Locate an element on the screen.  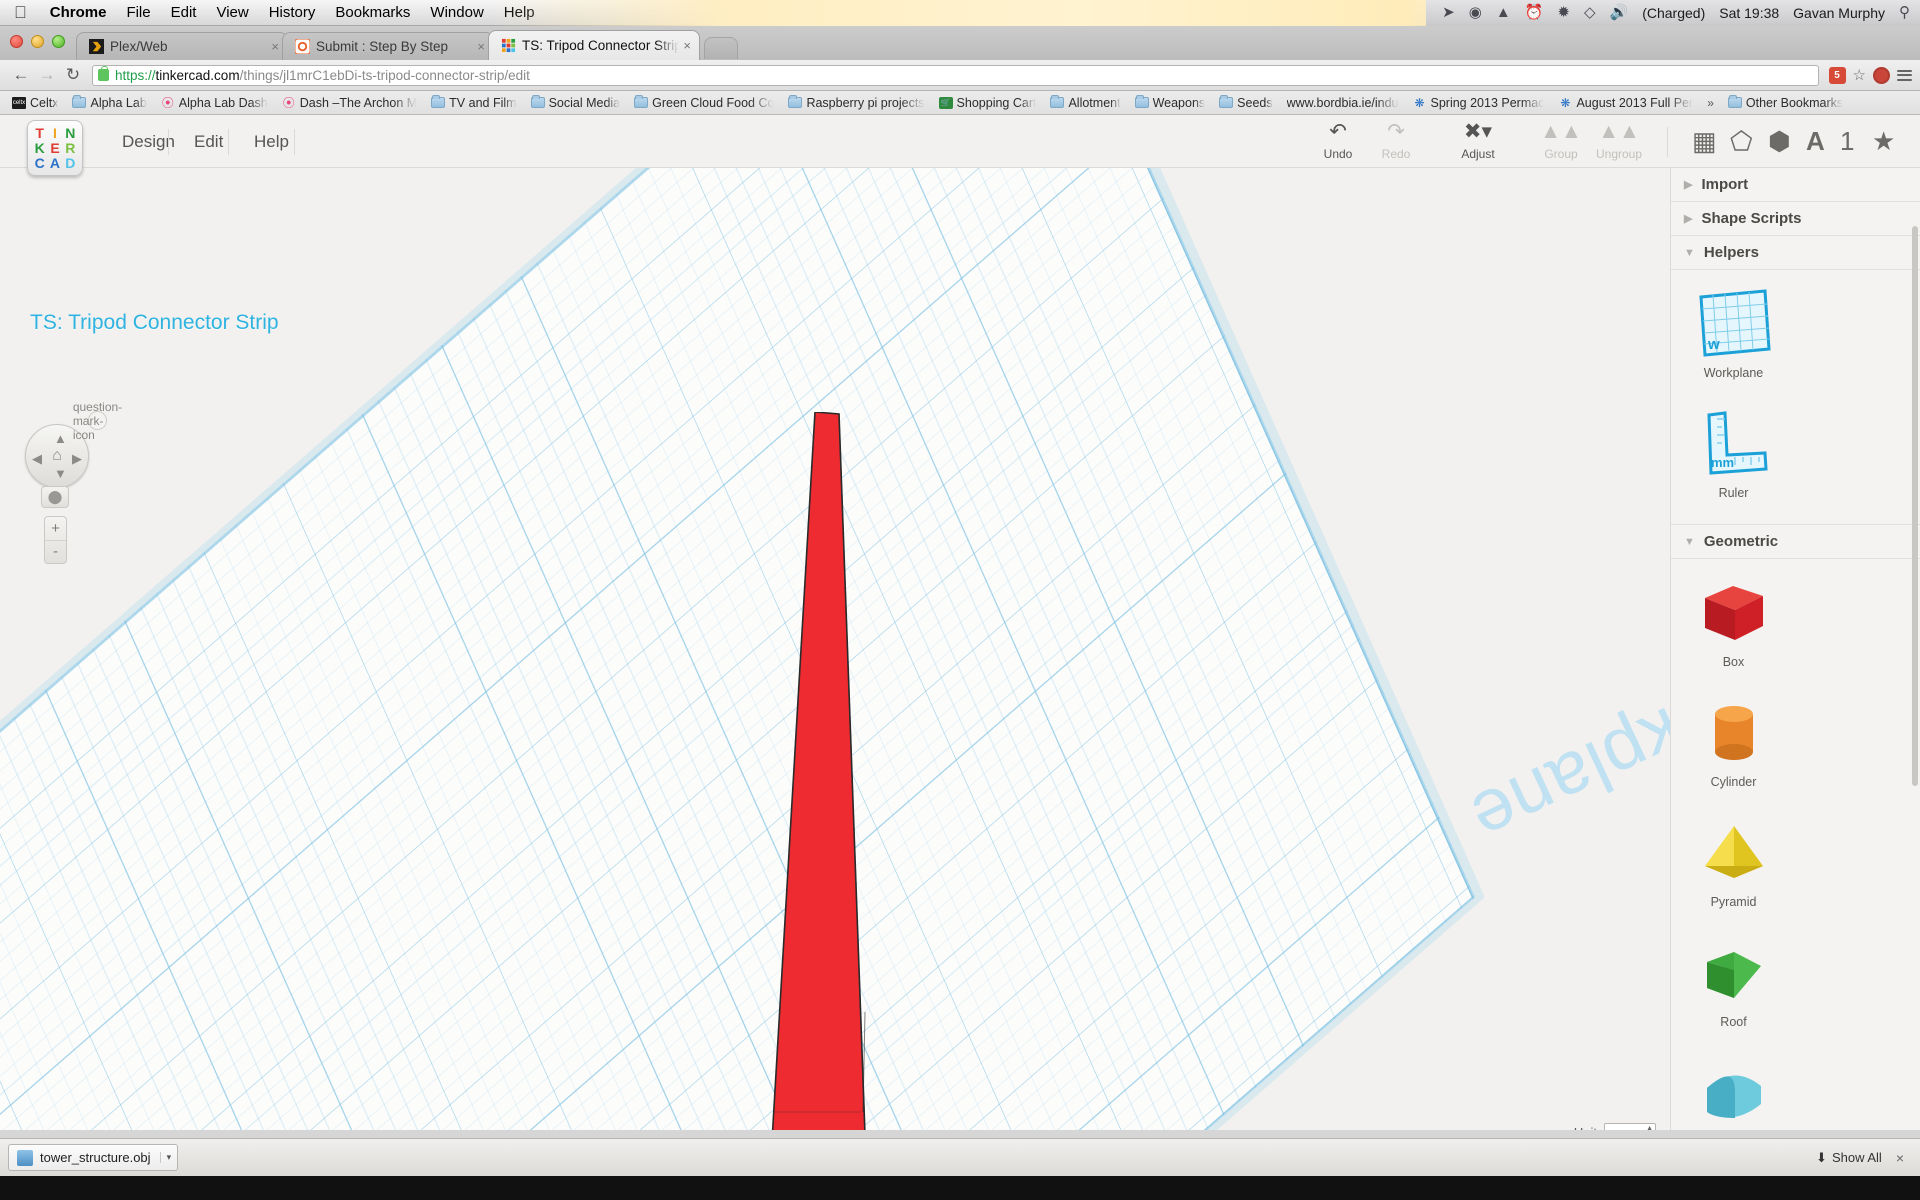
bookmark-shopping-cart: 🛒 Shopping Cart is located at coordinates (988, 103).